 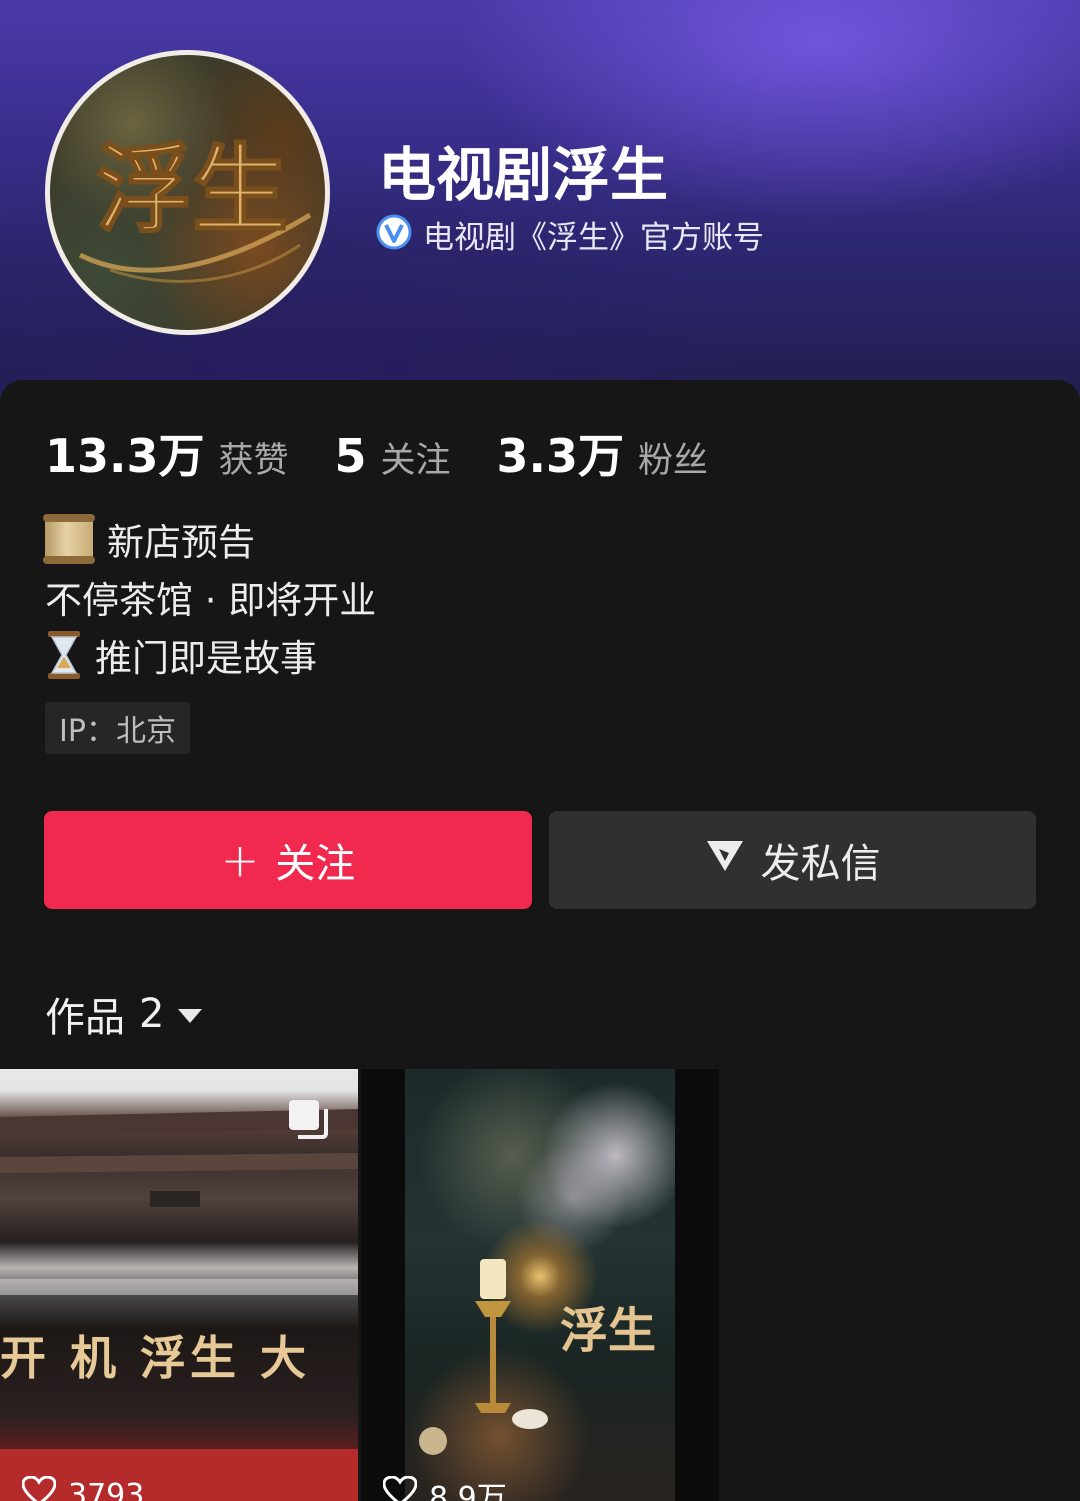 I want to click on multi-image-icon, so click(x=308, y=1121).